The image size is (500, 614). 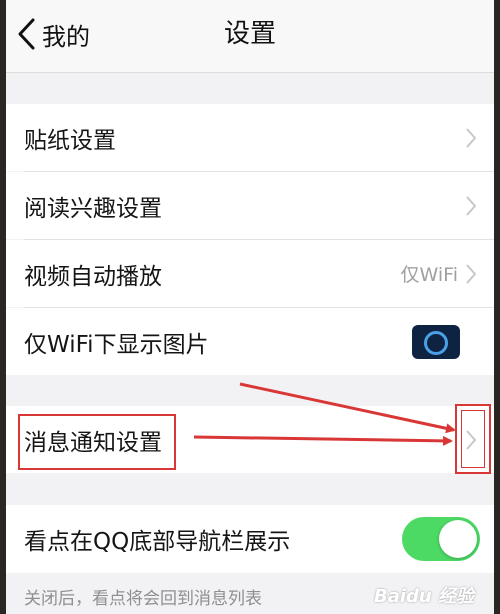 I want to click on annotation-arrows, so click(x=324, y=414).